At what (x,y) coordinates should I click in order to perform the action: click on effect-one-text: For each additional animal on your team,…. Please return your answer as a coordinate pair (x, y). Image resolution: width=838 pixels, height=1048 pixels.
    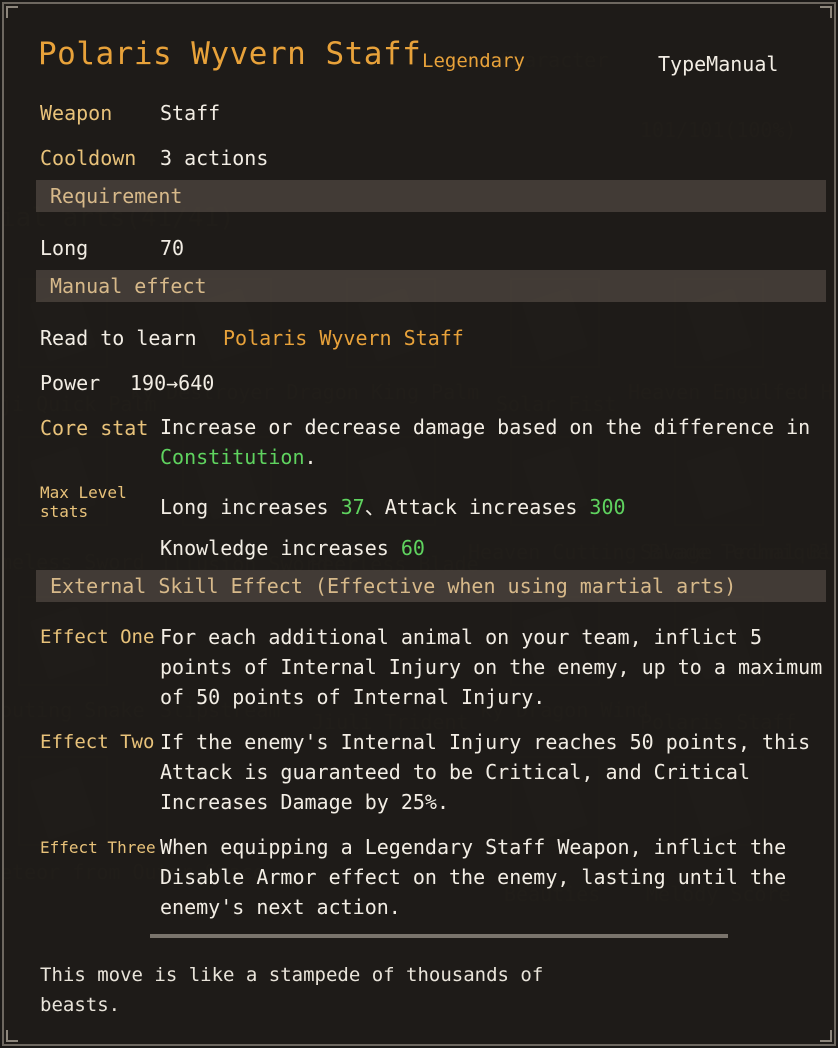
    Looking at the image, I should click on (491, 667).